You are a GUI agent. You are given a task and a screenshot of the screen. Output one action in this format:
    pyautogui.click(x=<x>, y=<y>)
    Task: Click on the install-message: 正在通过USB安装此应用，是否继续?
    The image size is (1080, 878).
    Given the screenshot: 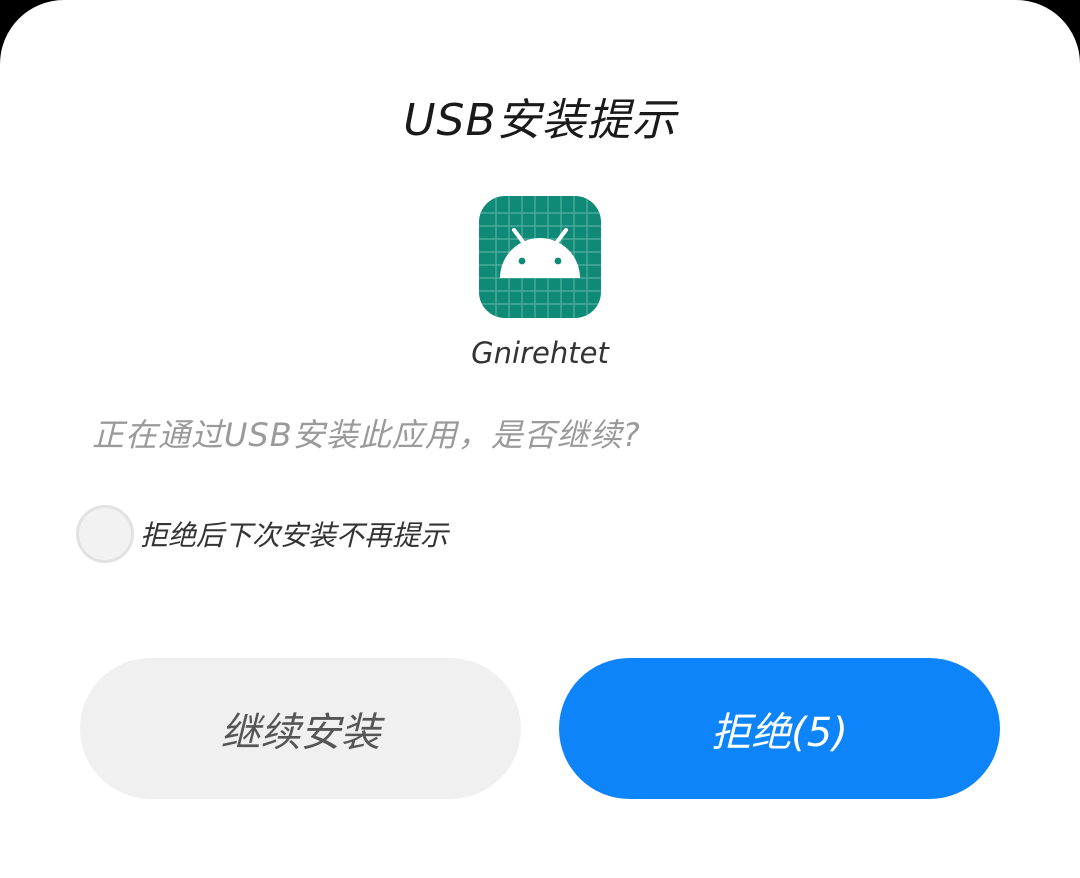 What is the action you would take?
    pyautogui.click(x=366, y=435)
    